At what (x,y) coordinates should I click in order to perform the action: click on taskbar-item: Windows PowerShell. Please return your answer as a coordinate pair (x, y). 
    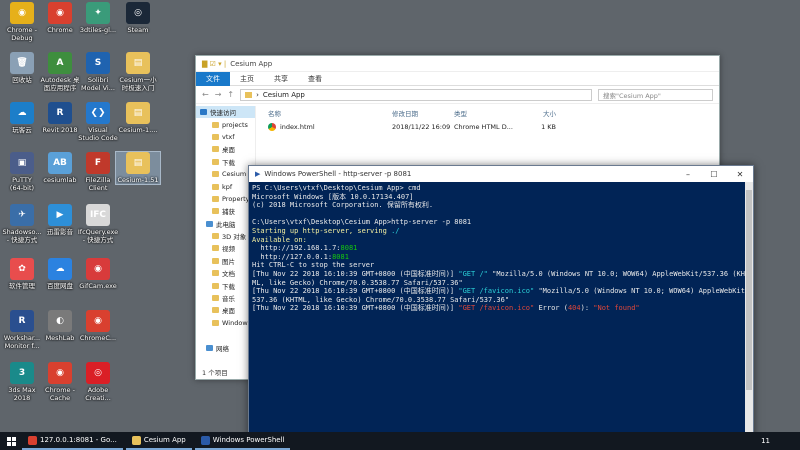
    Looking at the image, I should click on (242, 441).